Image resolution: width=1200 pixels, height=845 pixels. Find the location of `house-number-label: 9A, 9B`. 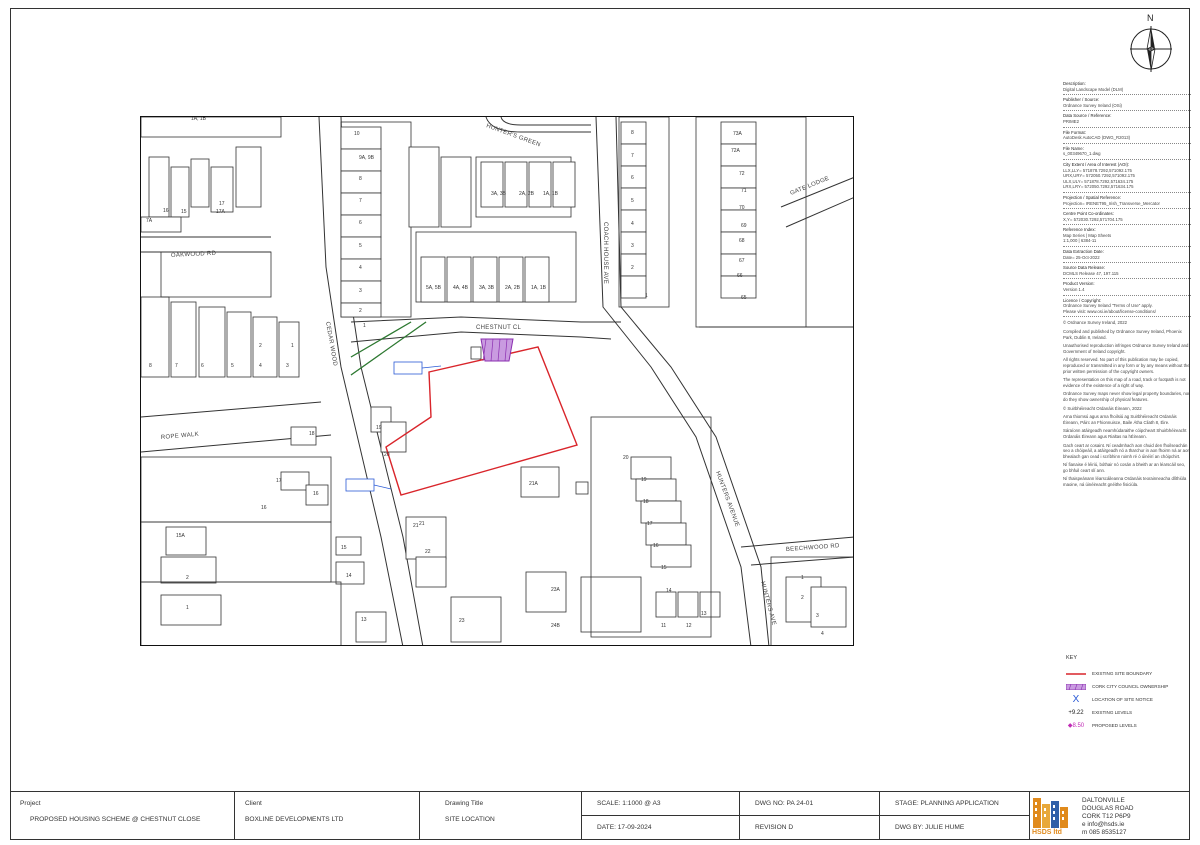

house-number-label: 9A, 9B is located at coordinates (367, 158).